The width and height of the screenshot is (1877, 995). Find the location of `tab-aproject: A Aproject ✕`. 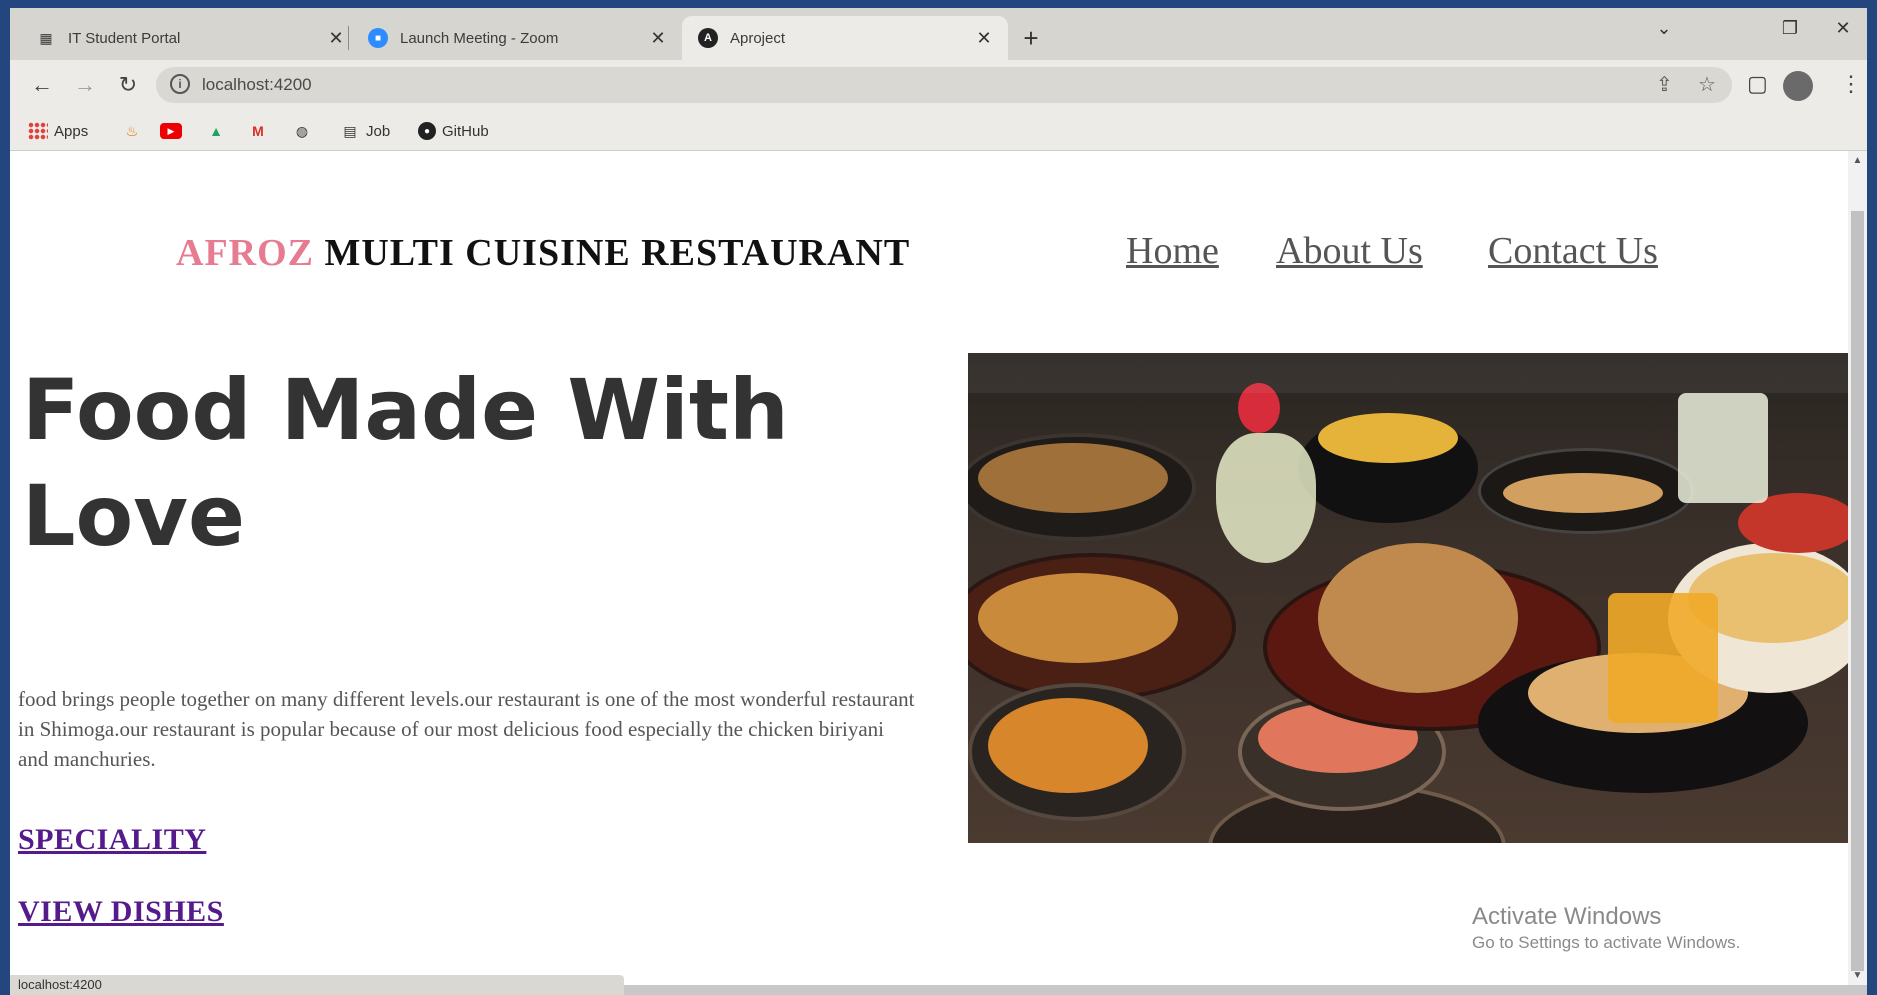

tab-aproject: A Aproject ✕ is located at coordinates (845, 38).